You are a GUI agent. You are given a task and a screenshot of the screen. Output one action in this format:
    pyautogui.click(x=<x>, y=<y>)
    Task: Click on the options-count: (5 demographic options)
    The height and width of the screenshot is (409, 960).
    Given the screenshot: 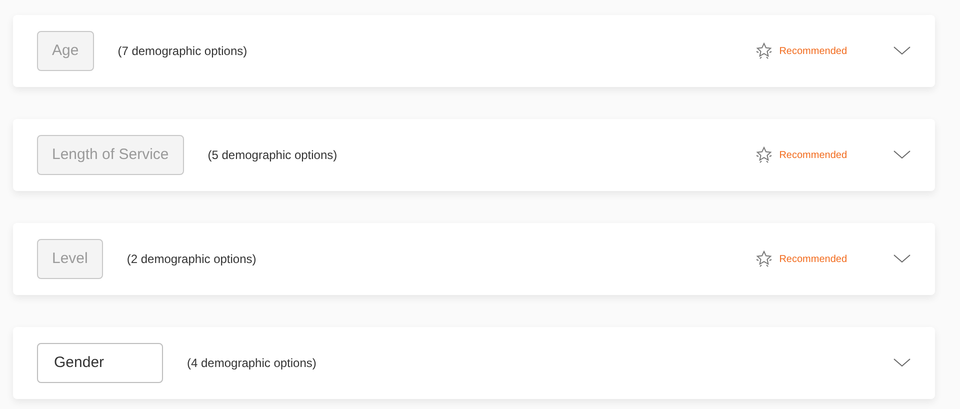 What is the action you would take?
    pyautogui.click(x=273, y=155)
    